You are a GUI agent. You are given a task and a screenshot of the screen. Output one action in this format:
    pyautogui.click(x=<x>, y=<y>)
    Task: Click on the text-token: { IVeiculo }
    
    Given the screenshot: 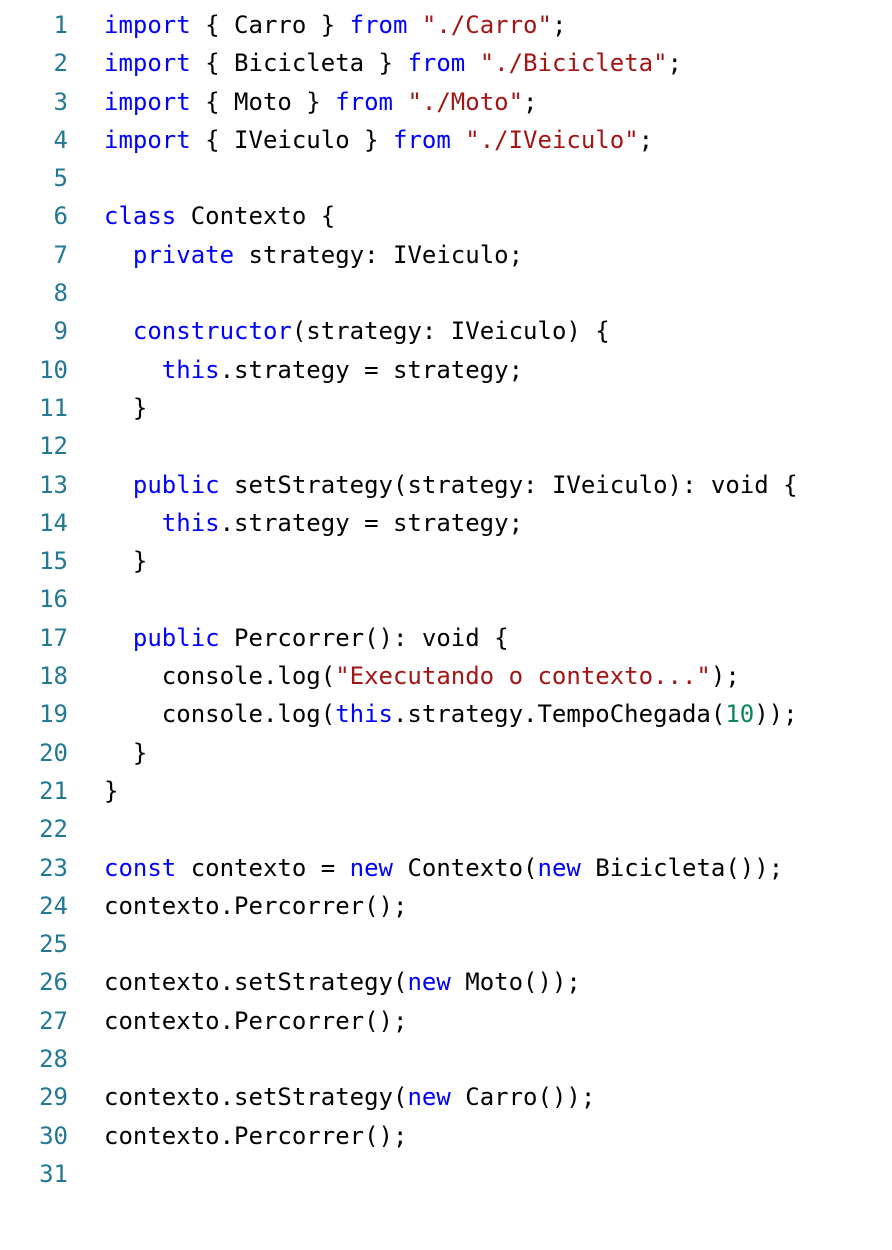 What is the action you would take?
    pyautogui.click(x=291, y=139)
    